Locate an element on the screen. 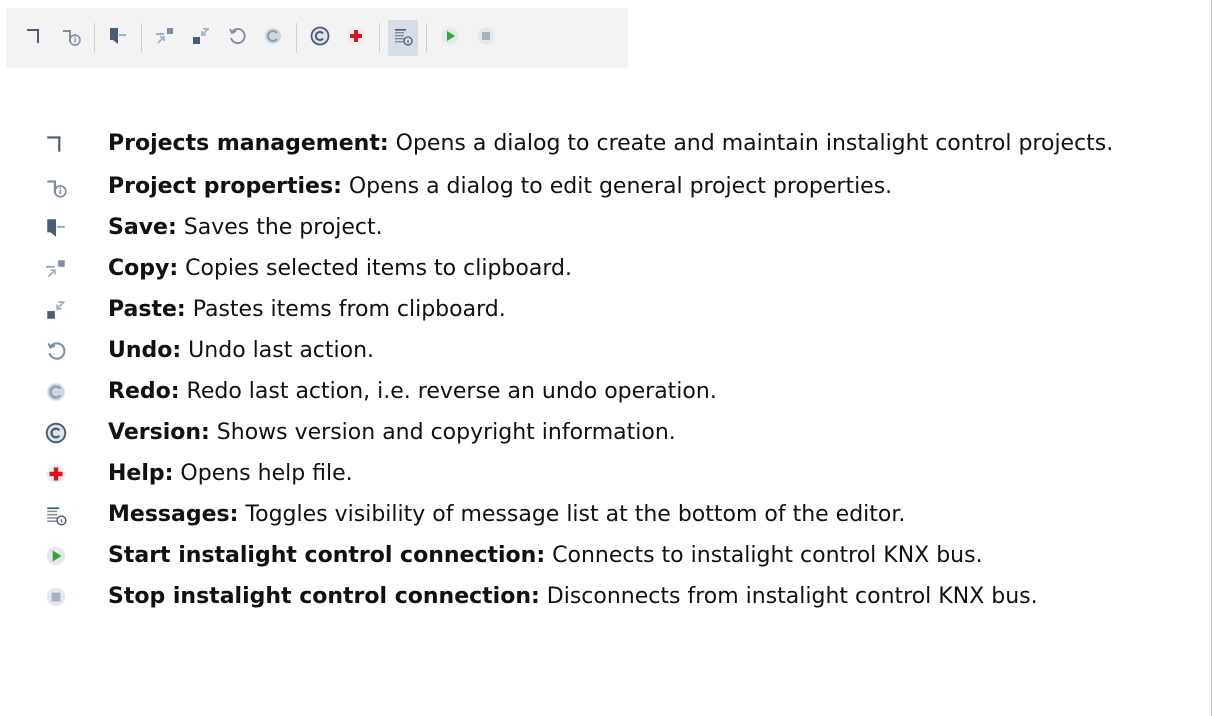 The width and height of the screenshot is (1212, 716). item-term: Projects management: is located at coordinates (248, 143).